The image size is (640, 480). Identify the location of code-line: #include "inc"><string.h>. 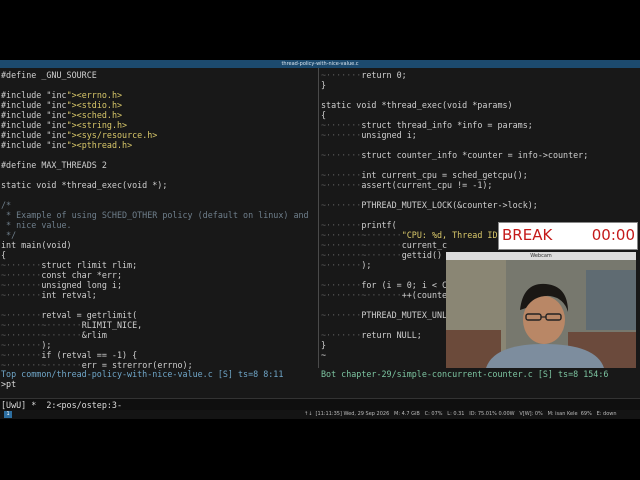
(155, 125).